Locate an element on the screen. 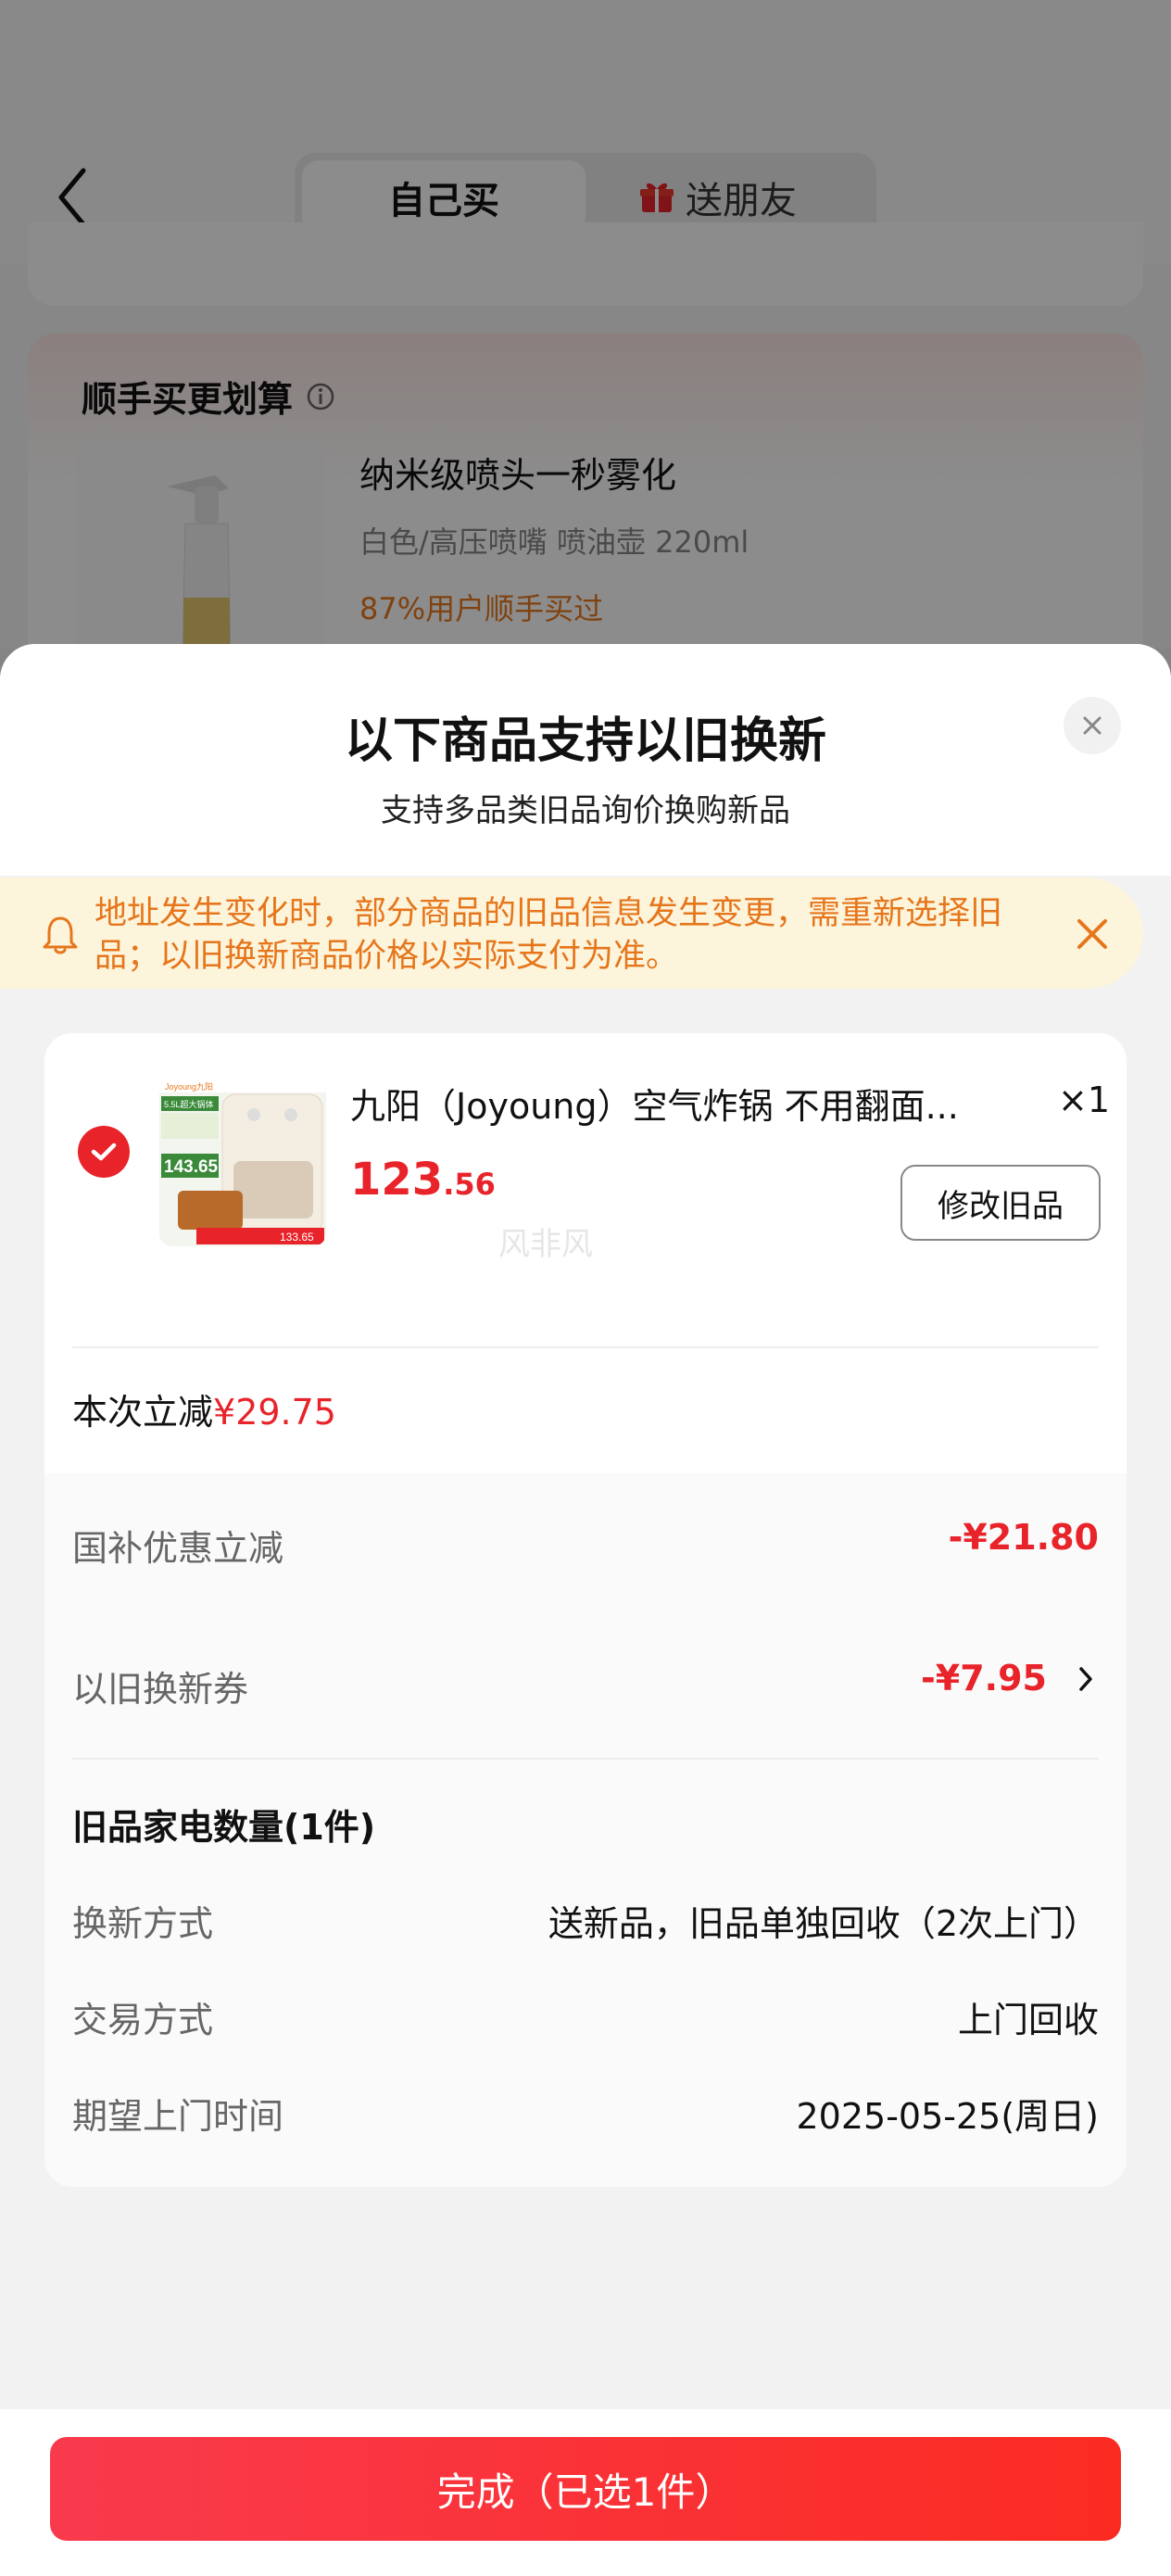 Image resolution: width=1171 pixels, height=2576 pixels. pickup-time-value: 2025-05-25(周日) is located at coordinates (949, 2113).